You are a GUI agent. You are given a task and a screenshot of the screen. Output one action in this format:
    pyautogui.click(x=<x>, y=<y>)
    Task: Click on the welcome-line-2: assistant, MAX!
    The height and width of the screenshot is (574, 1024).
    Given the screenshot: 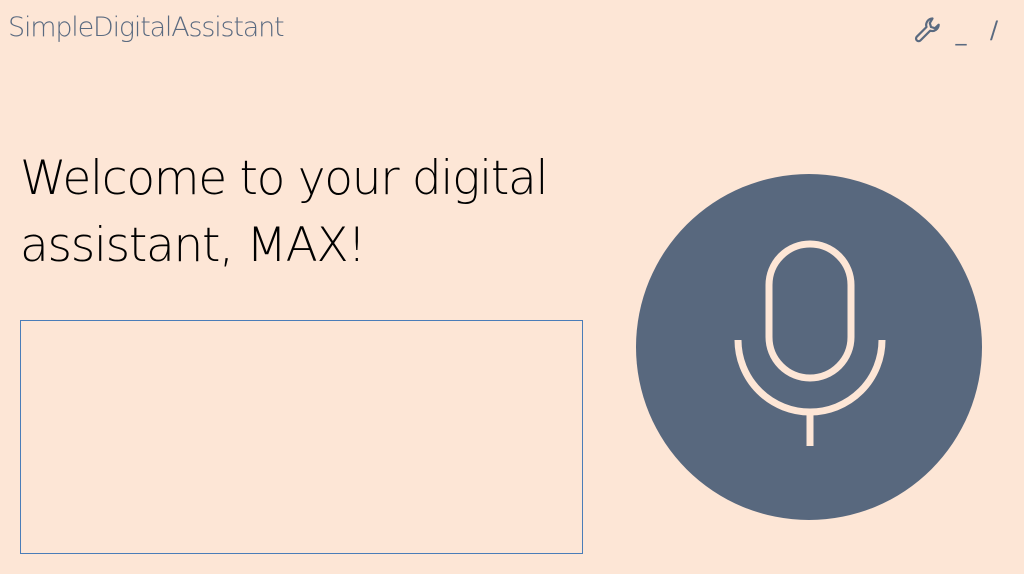 What is the action you would take?
    pyautogui.click(x=193, y=245)
    